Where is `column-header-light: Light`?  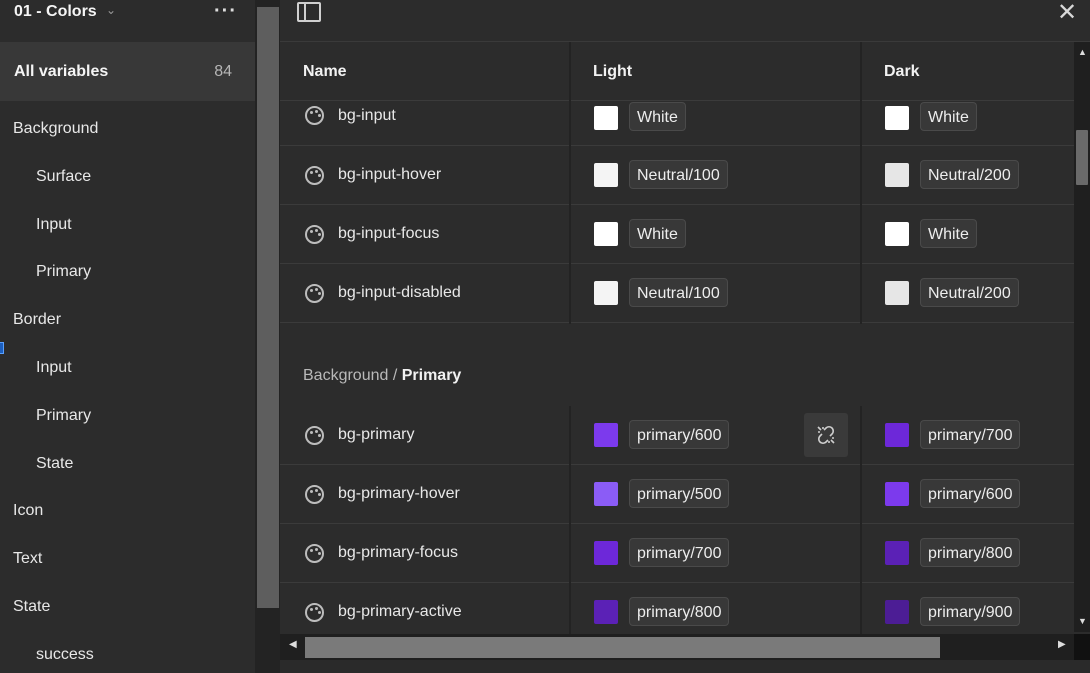
column-header-light: Light is located at coordinates (612, 72).